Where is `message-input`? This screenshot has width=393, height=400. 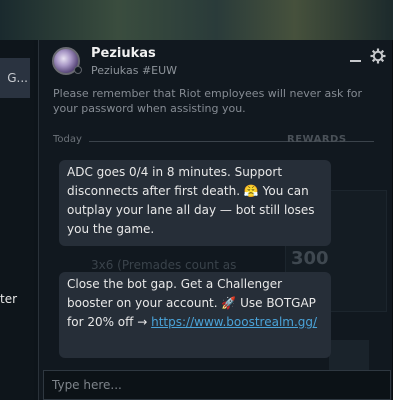
message-input is located at coordinates (217, 385).